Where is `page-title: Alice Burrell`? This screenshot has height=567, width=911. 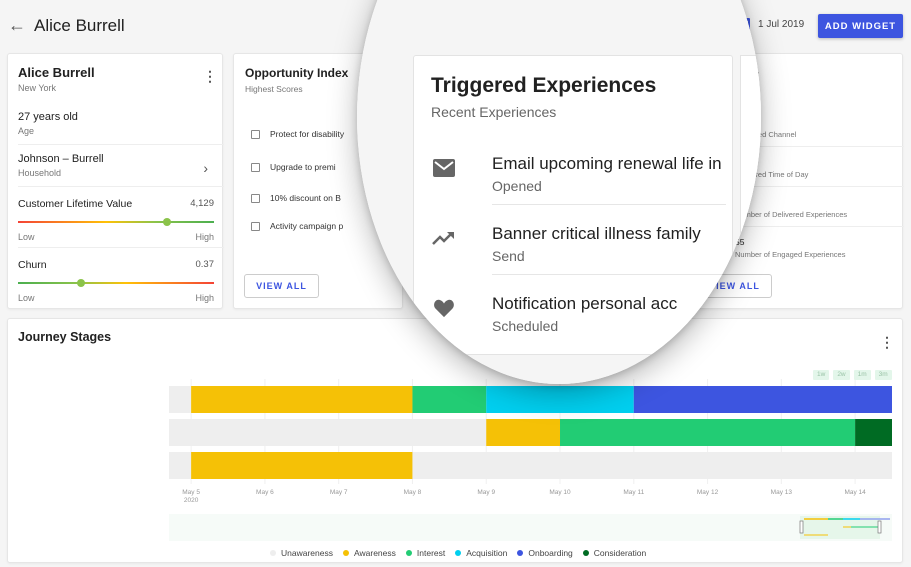 page-title: Alice Burrell is located at coordinates (79, 25).